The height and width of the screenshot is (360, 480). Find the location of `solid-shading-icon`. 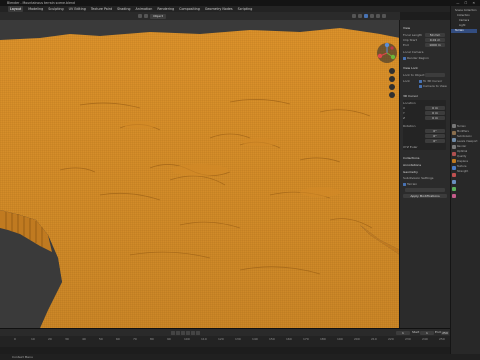

solid-shading-icon is located at coordinates (372, 16).